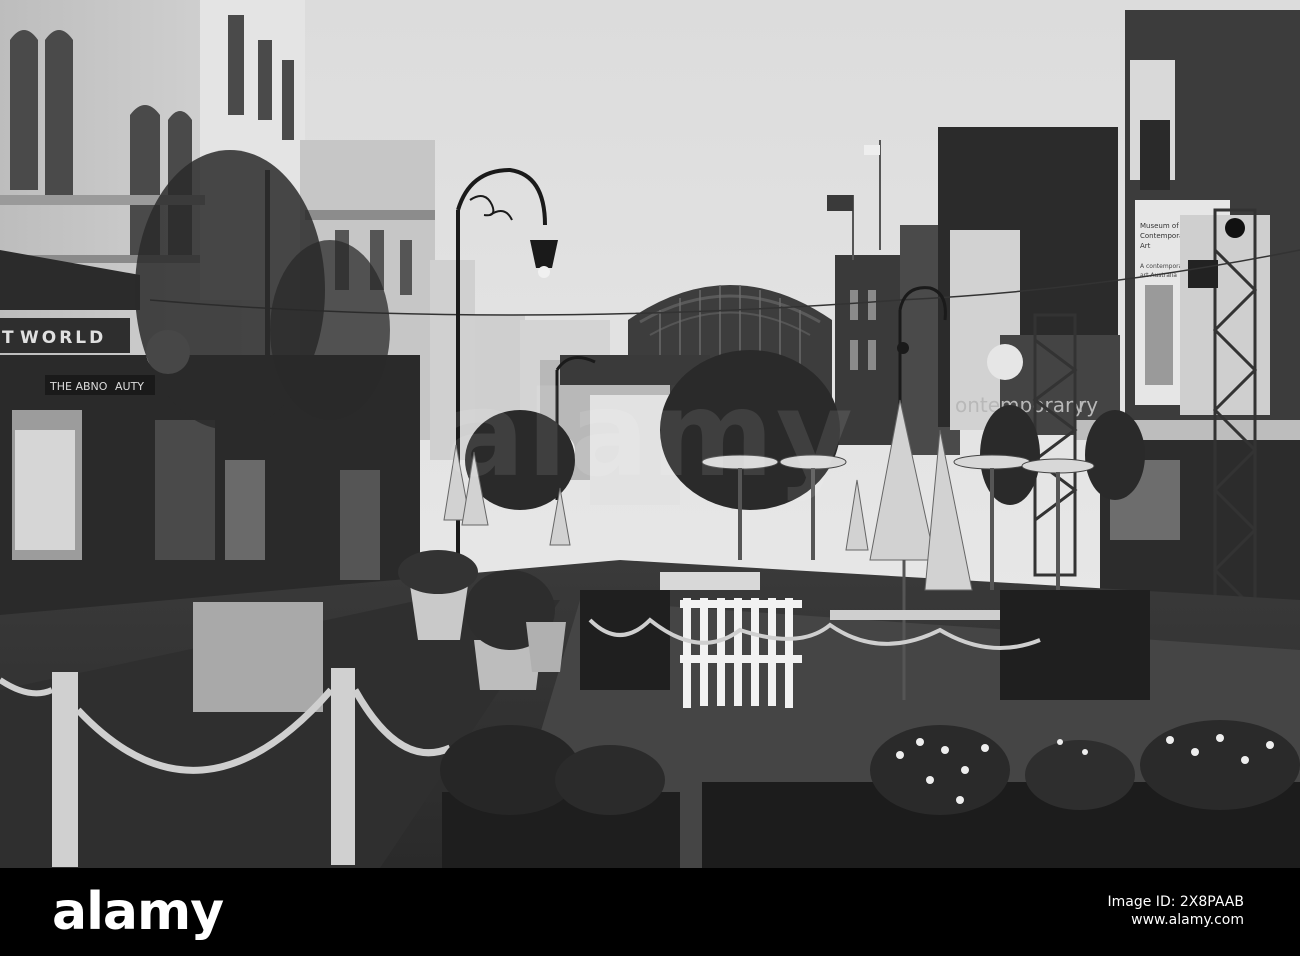 This screenshot has height=956, width=1300. What do you see at coordinates (1187, 920) in the screenshot?
I see `site-url: www.alamy.com` at bounding box center [1187, 920].